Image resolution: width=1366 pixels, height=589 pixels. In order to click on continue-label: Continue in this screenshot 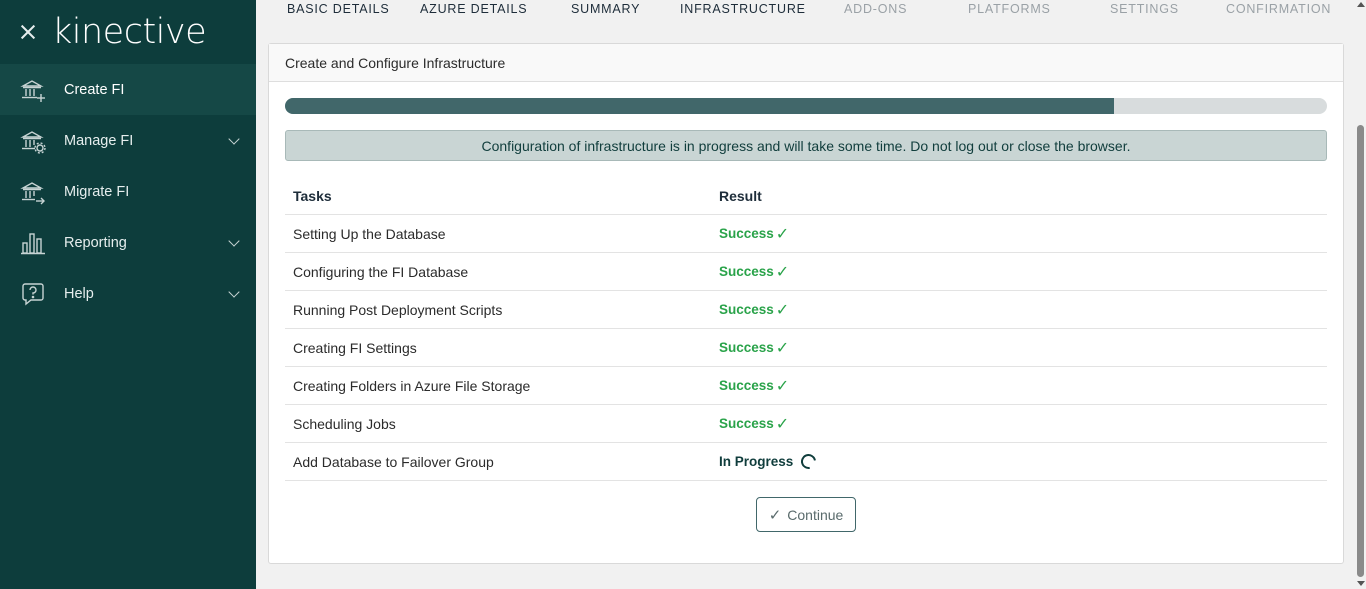, I will do `click(815, 514)`.